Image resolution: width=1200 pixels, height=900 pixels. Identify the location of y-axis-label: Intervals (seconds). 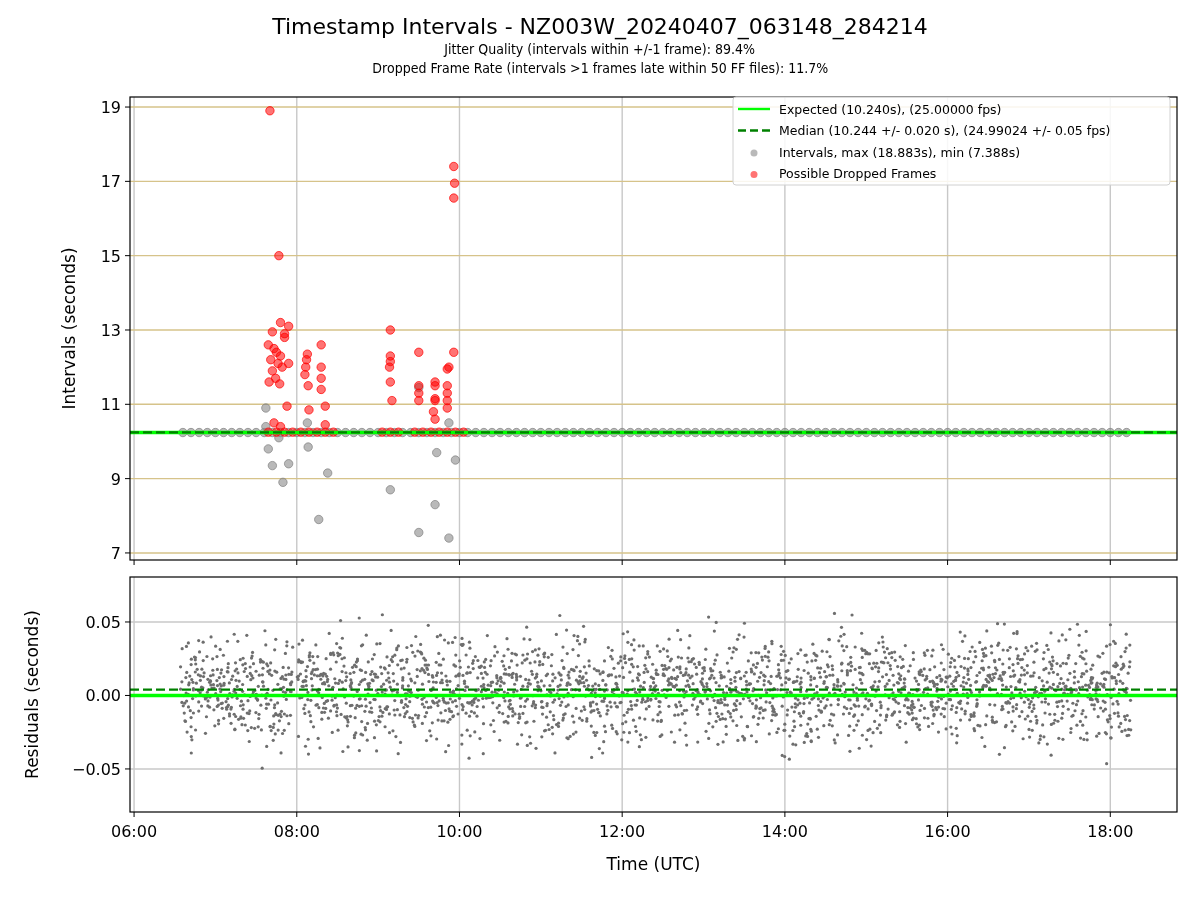
(69, 328).